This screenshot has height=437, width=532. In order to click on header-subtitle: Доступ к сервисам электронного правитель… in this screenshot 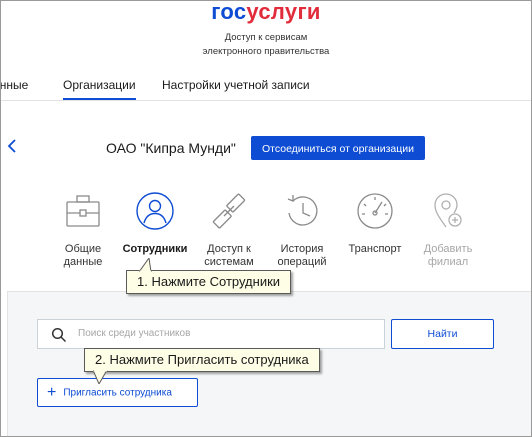, I will do `click(266, 45)`.